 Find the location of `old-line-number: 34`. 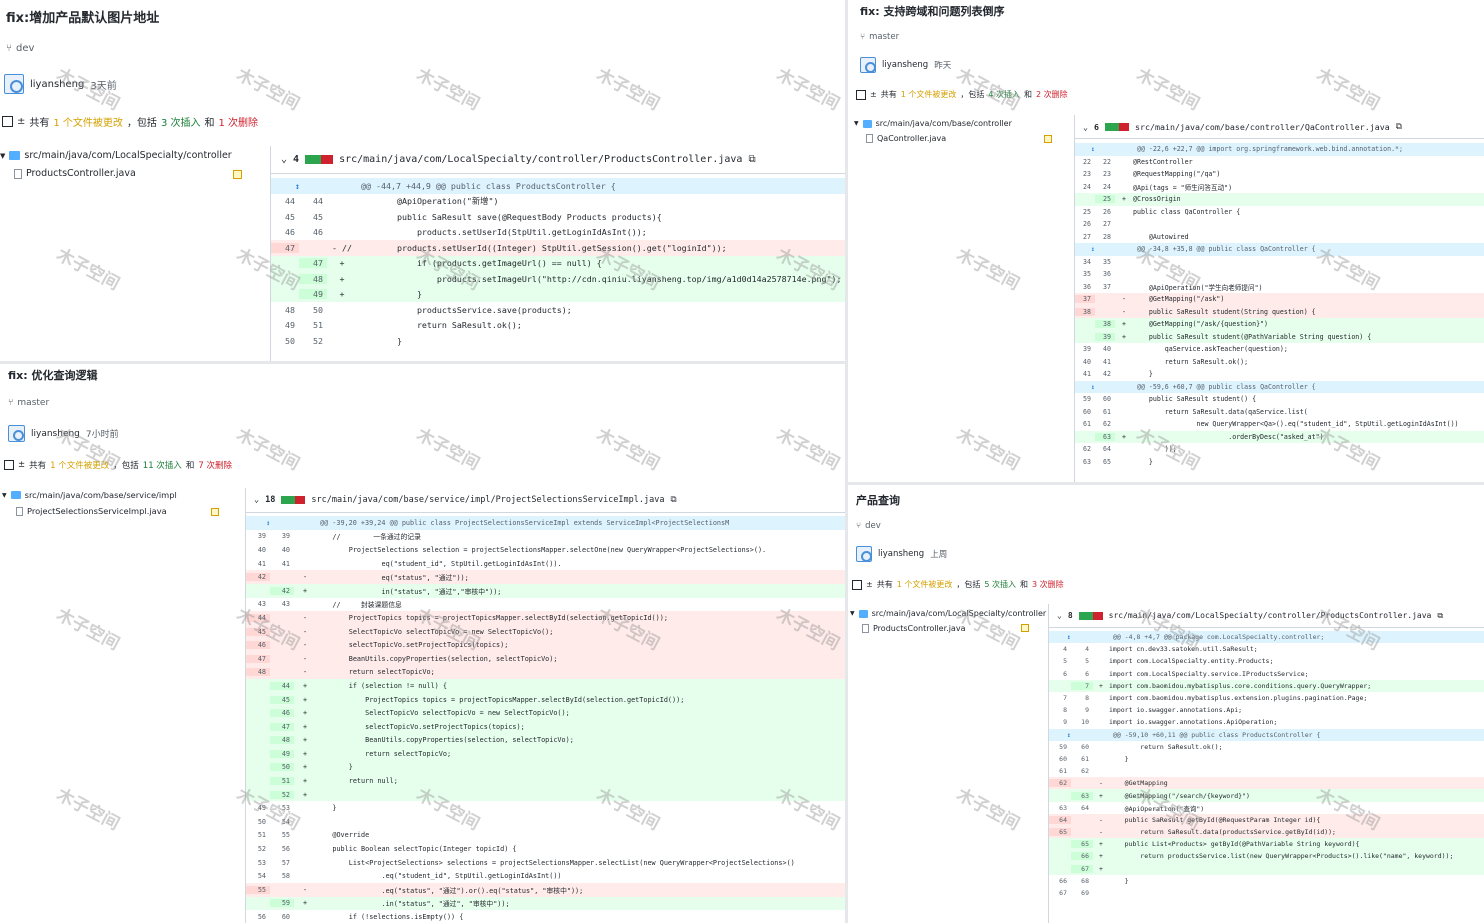

old-line-number: 34 is located at coordinates (1087, 261).